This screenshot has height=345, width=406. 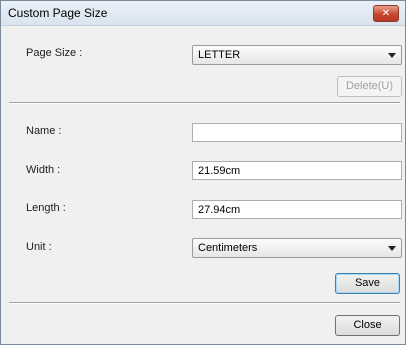 I want to click on page-size-selected: LETTER, so click(x=219, y=55).